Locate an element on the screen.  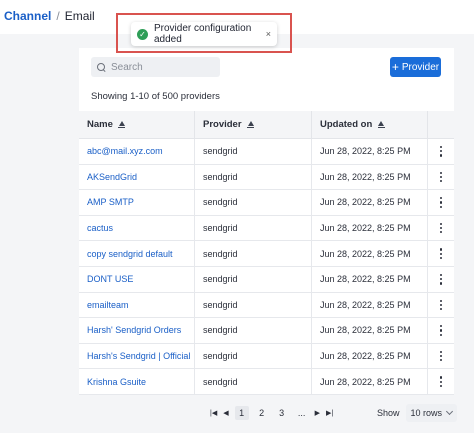
first-page-icon: |◀ is located at coordinates (213, 413).